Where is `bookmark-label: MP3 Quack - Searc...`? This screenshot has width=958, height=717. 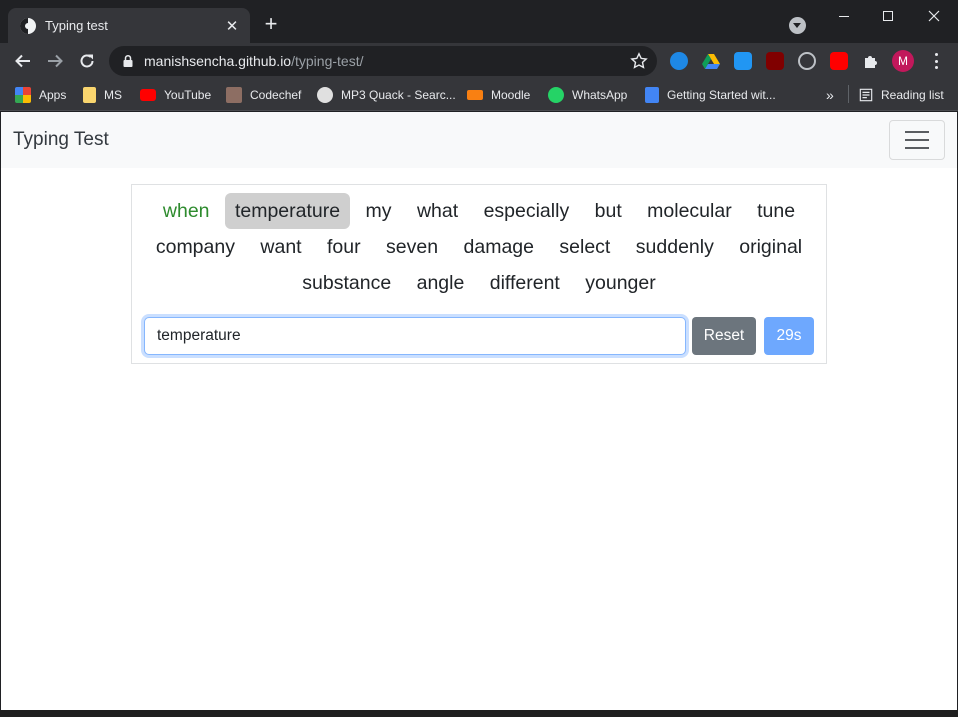
bookmark-label: MP3 Quack - Searc... is located at coordinates (398, 95).